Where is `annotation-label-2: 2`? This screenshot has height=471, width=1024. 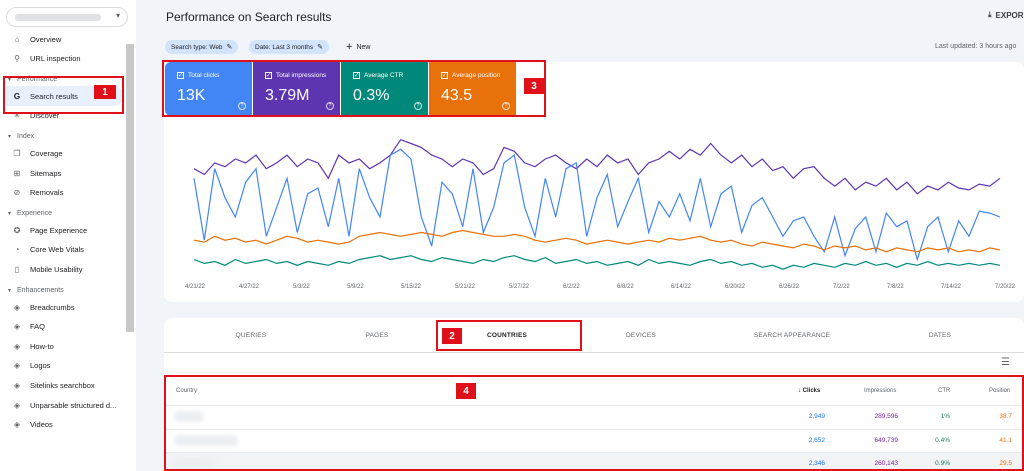 annotation-label-2: 2 is located at coordinates (452, 336).